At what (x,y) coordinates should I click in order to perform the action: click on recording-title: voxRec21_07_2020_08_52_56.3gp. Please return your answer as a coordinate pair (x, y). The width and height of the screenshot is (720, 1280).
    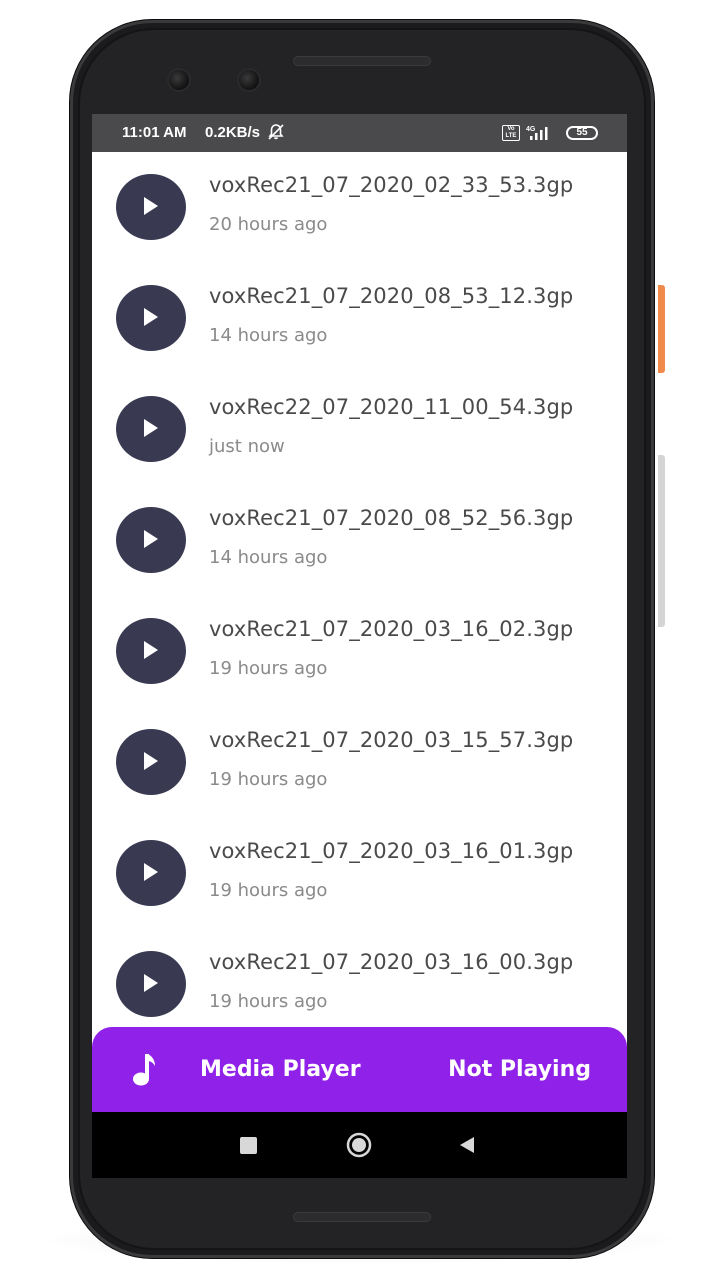
    Looking at the image, I should click on (391, 518).